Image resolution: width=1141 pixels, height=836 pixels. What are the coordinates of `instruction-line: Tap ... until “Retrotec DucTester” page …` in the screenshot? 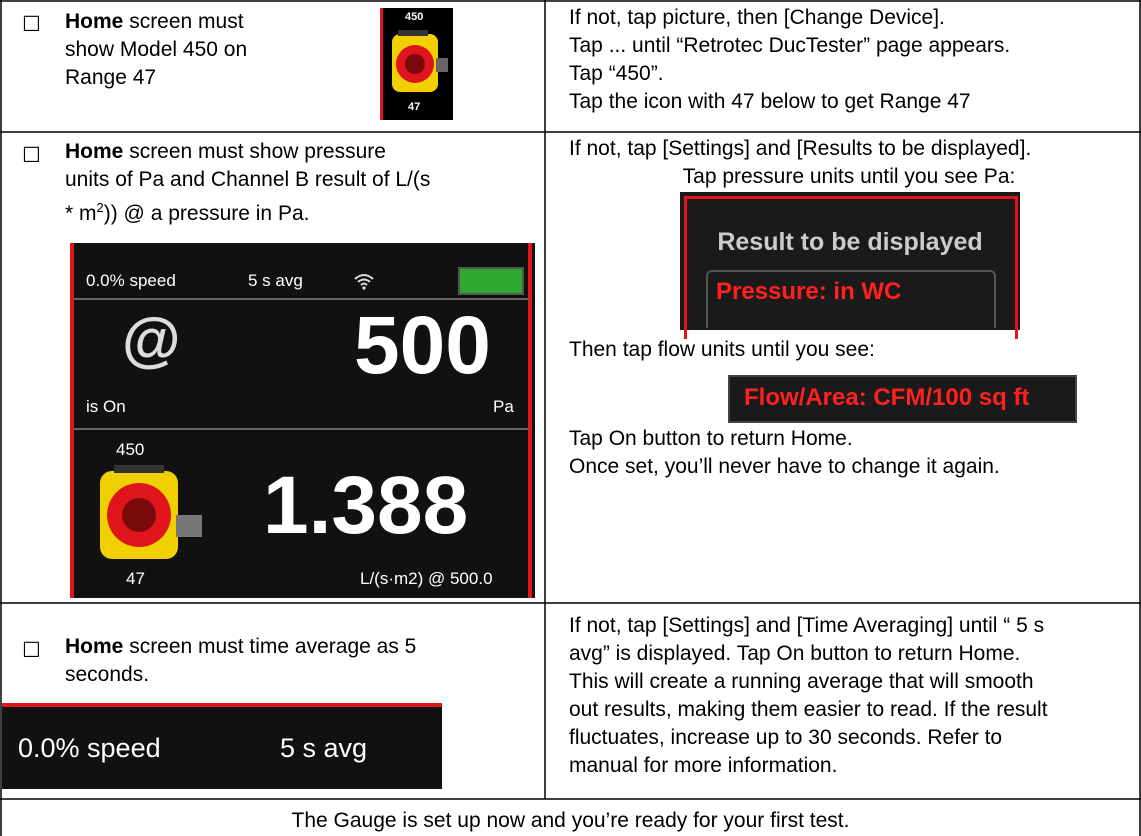 It's located at (790, 45).